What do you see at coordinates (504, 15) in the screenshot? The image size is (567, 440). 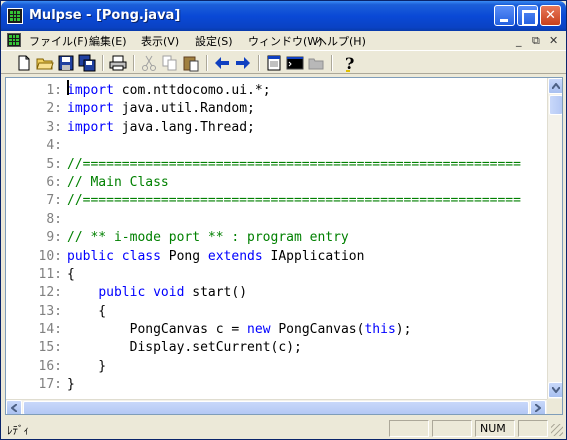 I see `minimize-button` at bounding box center [504, 15].